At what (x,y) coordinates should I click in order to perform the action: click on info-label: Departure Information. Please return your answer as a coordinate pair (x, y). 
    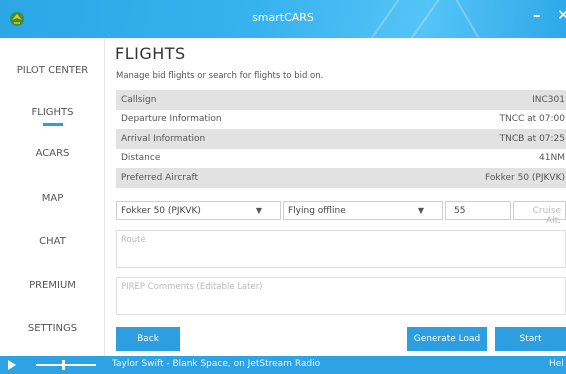
    Looking at the image, I should click on (171, 119).